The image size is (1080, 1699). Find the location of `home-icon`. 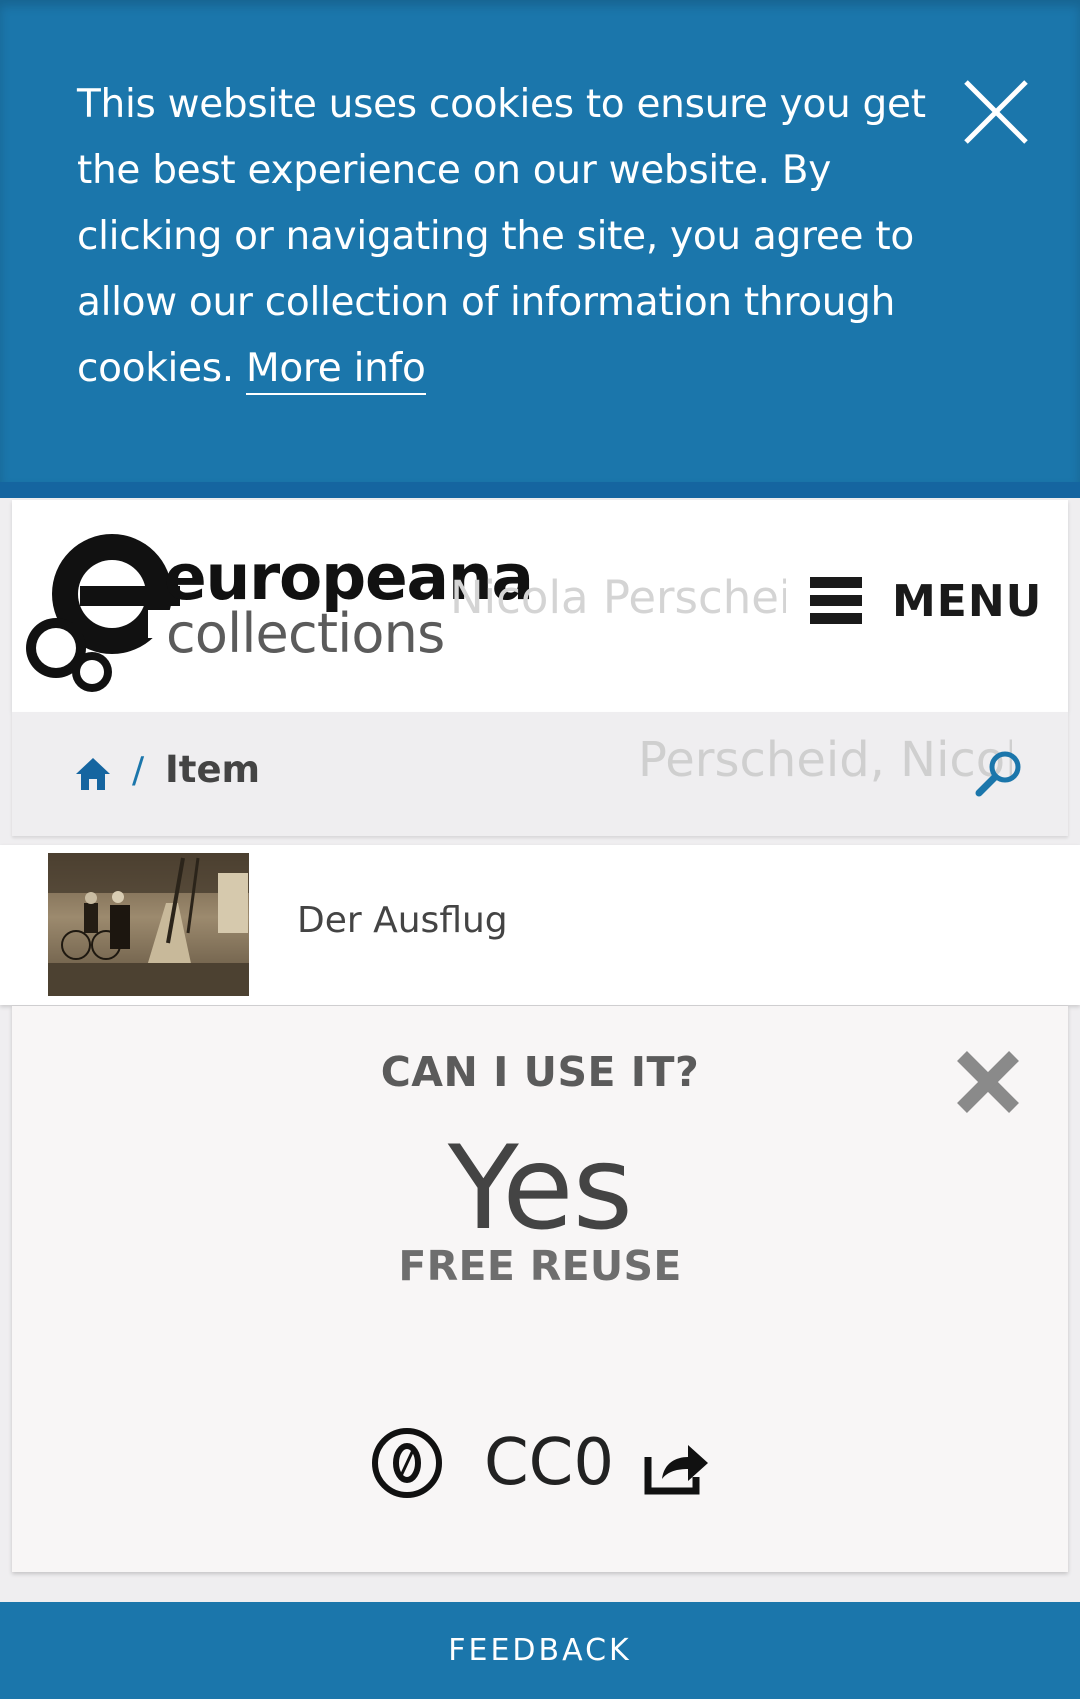

home-icon is located at coordinates (93, 774).